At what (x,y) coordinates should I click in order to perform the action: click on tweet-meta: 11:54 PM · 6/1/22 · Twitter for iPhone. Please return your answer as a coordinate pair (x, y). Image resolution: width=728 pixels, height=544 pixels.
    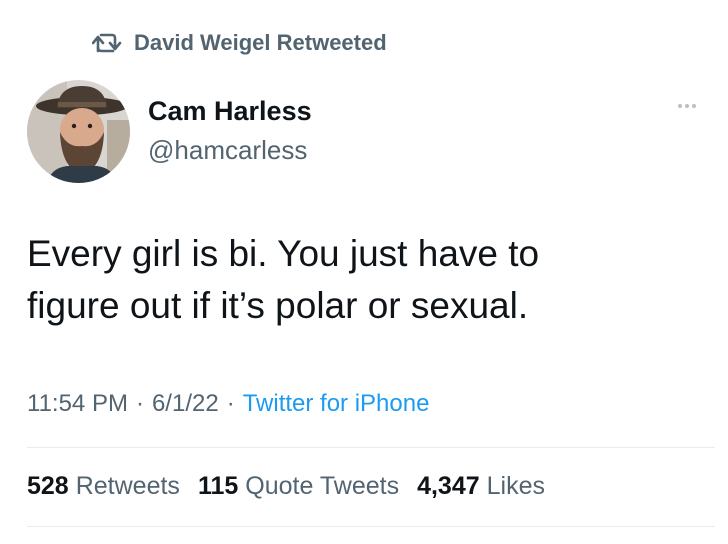
    Looking at the image, I should click on (228, 404).